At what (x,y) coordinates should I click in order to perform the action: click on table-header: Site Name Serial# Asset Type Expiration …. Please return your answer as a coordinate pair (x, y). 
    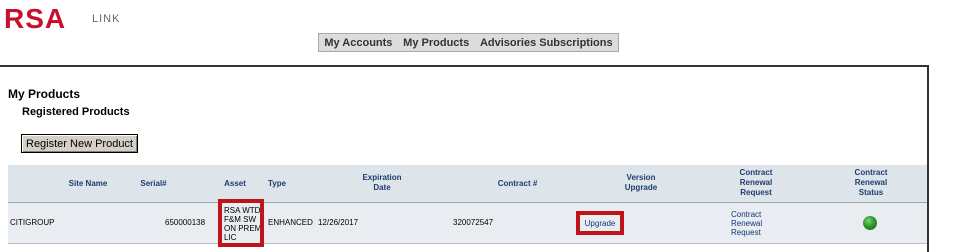
    Looking at the image, I should click on (467, 184).